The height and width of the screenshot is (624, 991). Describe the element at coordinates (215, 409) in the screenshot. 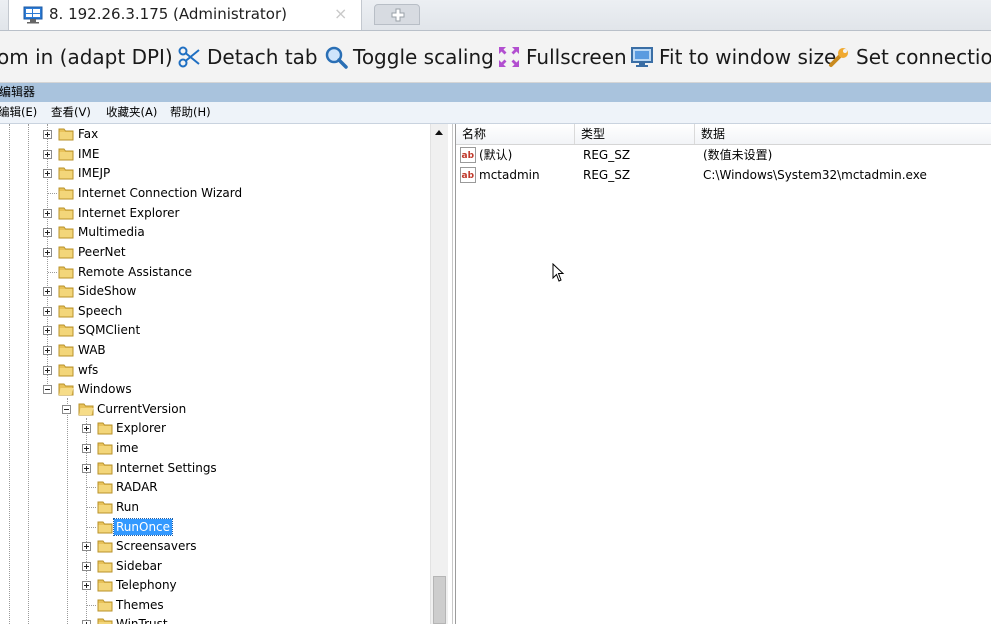

I see `tree-node-currentversion: CurrentVersion` at that location.